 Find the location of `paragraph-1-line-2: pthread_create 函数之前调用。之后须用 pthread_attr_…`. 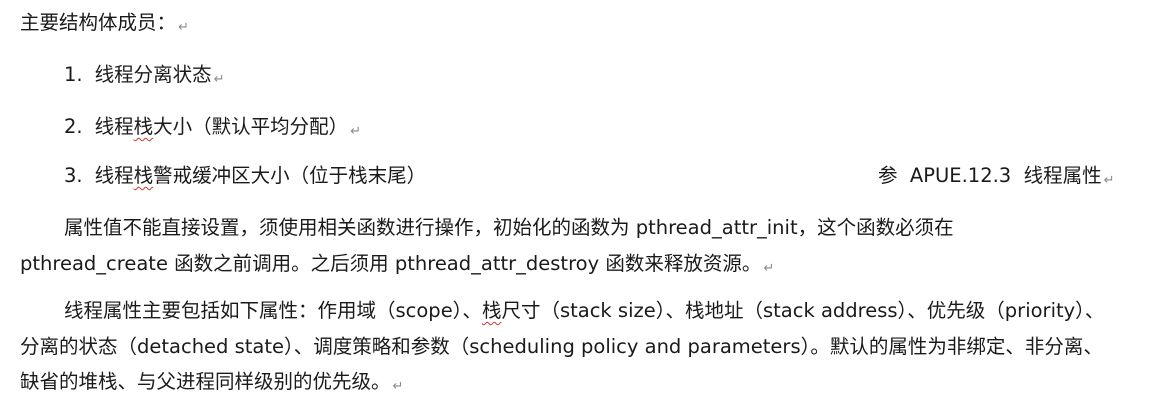

paragraph-1-line-2: pthread_create 函数之前调用。之后须用 pthread_attr_… is located at coordinates (397, 264).